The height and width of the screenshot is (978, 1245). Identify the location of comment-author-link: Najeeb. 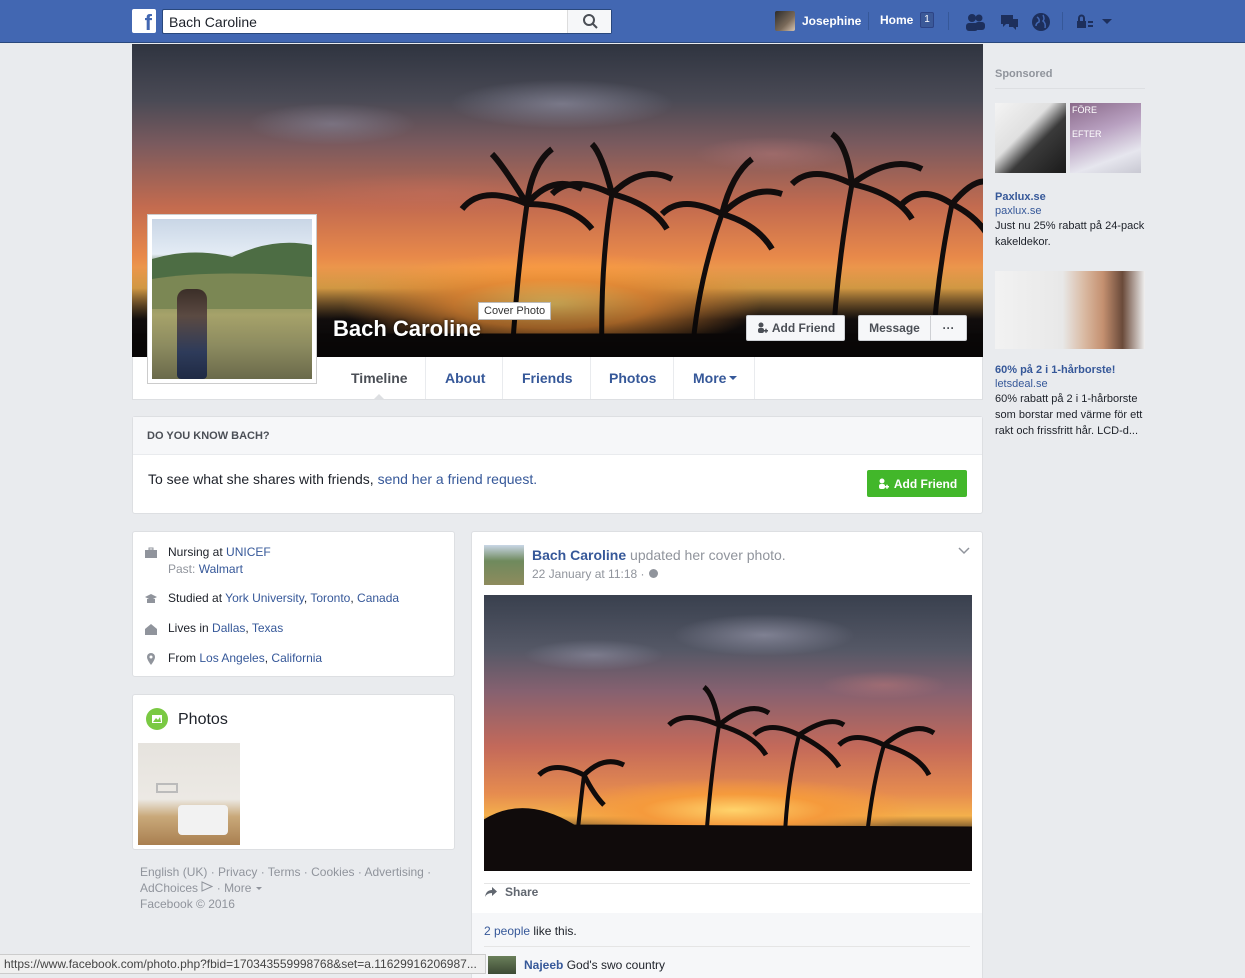
(543, 965).